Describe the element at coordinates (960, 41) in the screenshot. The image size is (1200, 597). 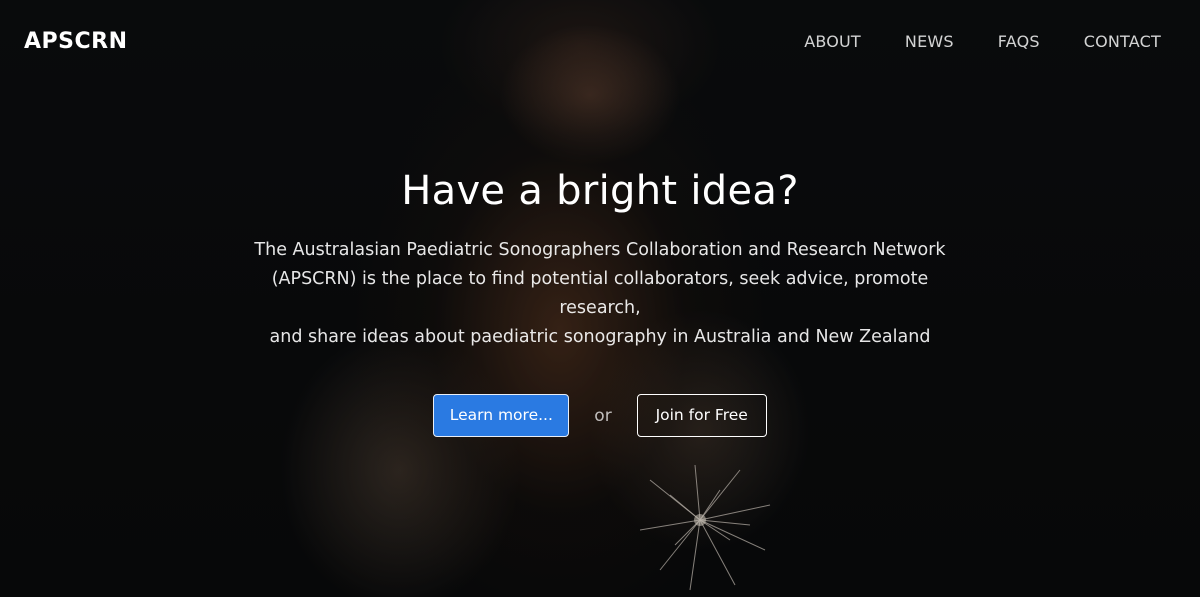
I see `nav-links: ABOUT NEWS FAQS CONTACT` at that location.